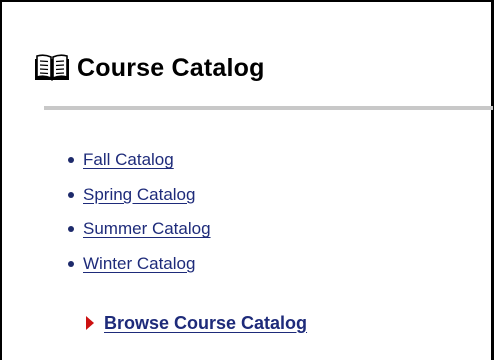  Describe the element at coordinates (171, 67) in the screenshot. I see `page-title: Course Catalog` at that location.